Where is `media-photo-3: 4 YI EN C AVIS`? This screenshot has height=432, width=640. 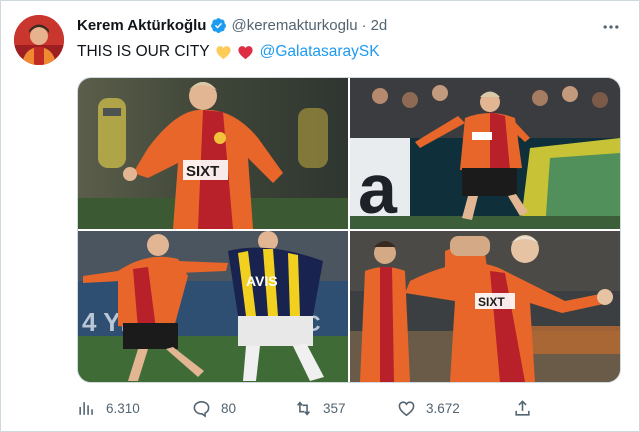
media-photo-3: 4 YI EN C AVIS is located at coordinates (213, 306).